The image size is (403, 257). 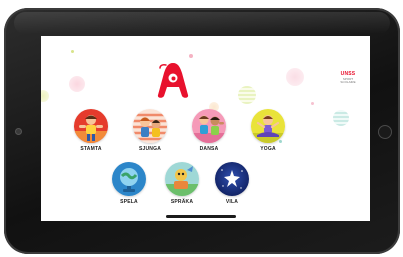 I want to click on activity-tile-stamta: STAMTA, so click(x=91, y=134).